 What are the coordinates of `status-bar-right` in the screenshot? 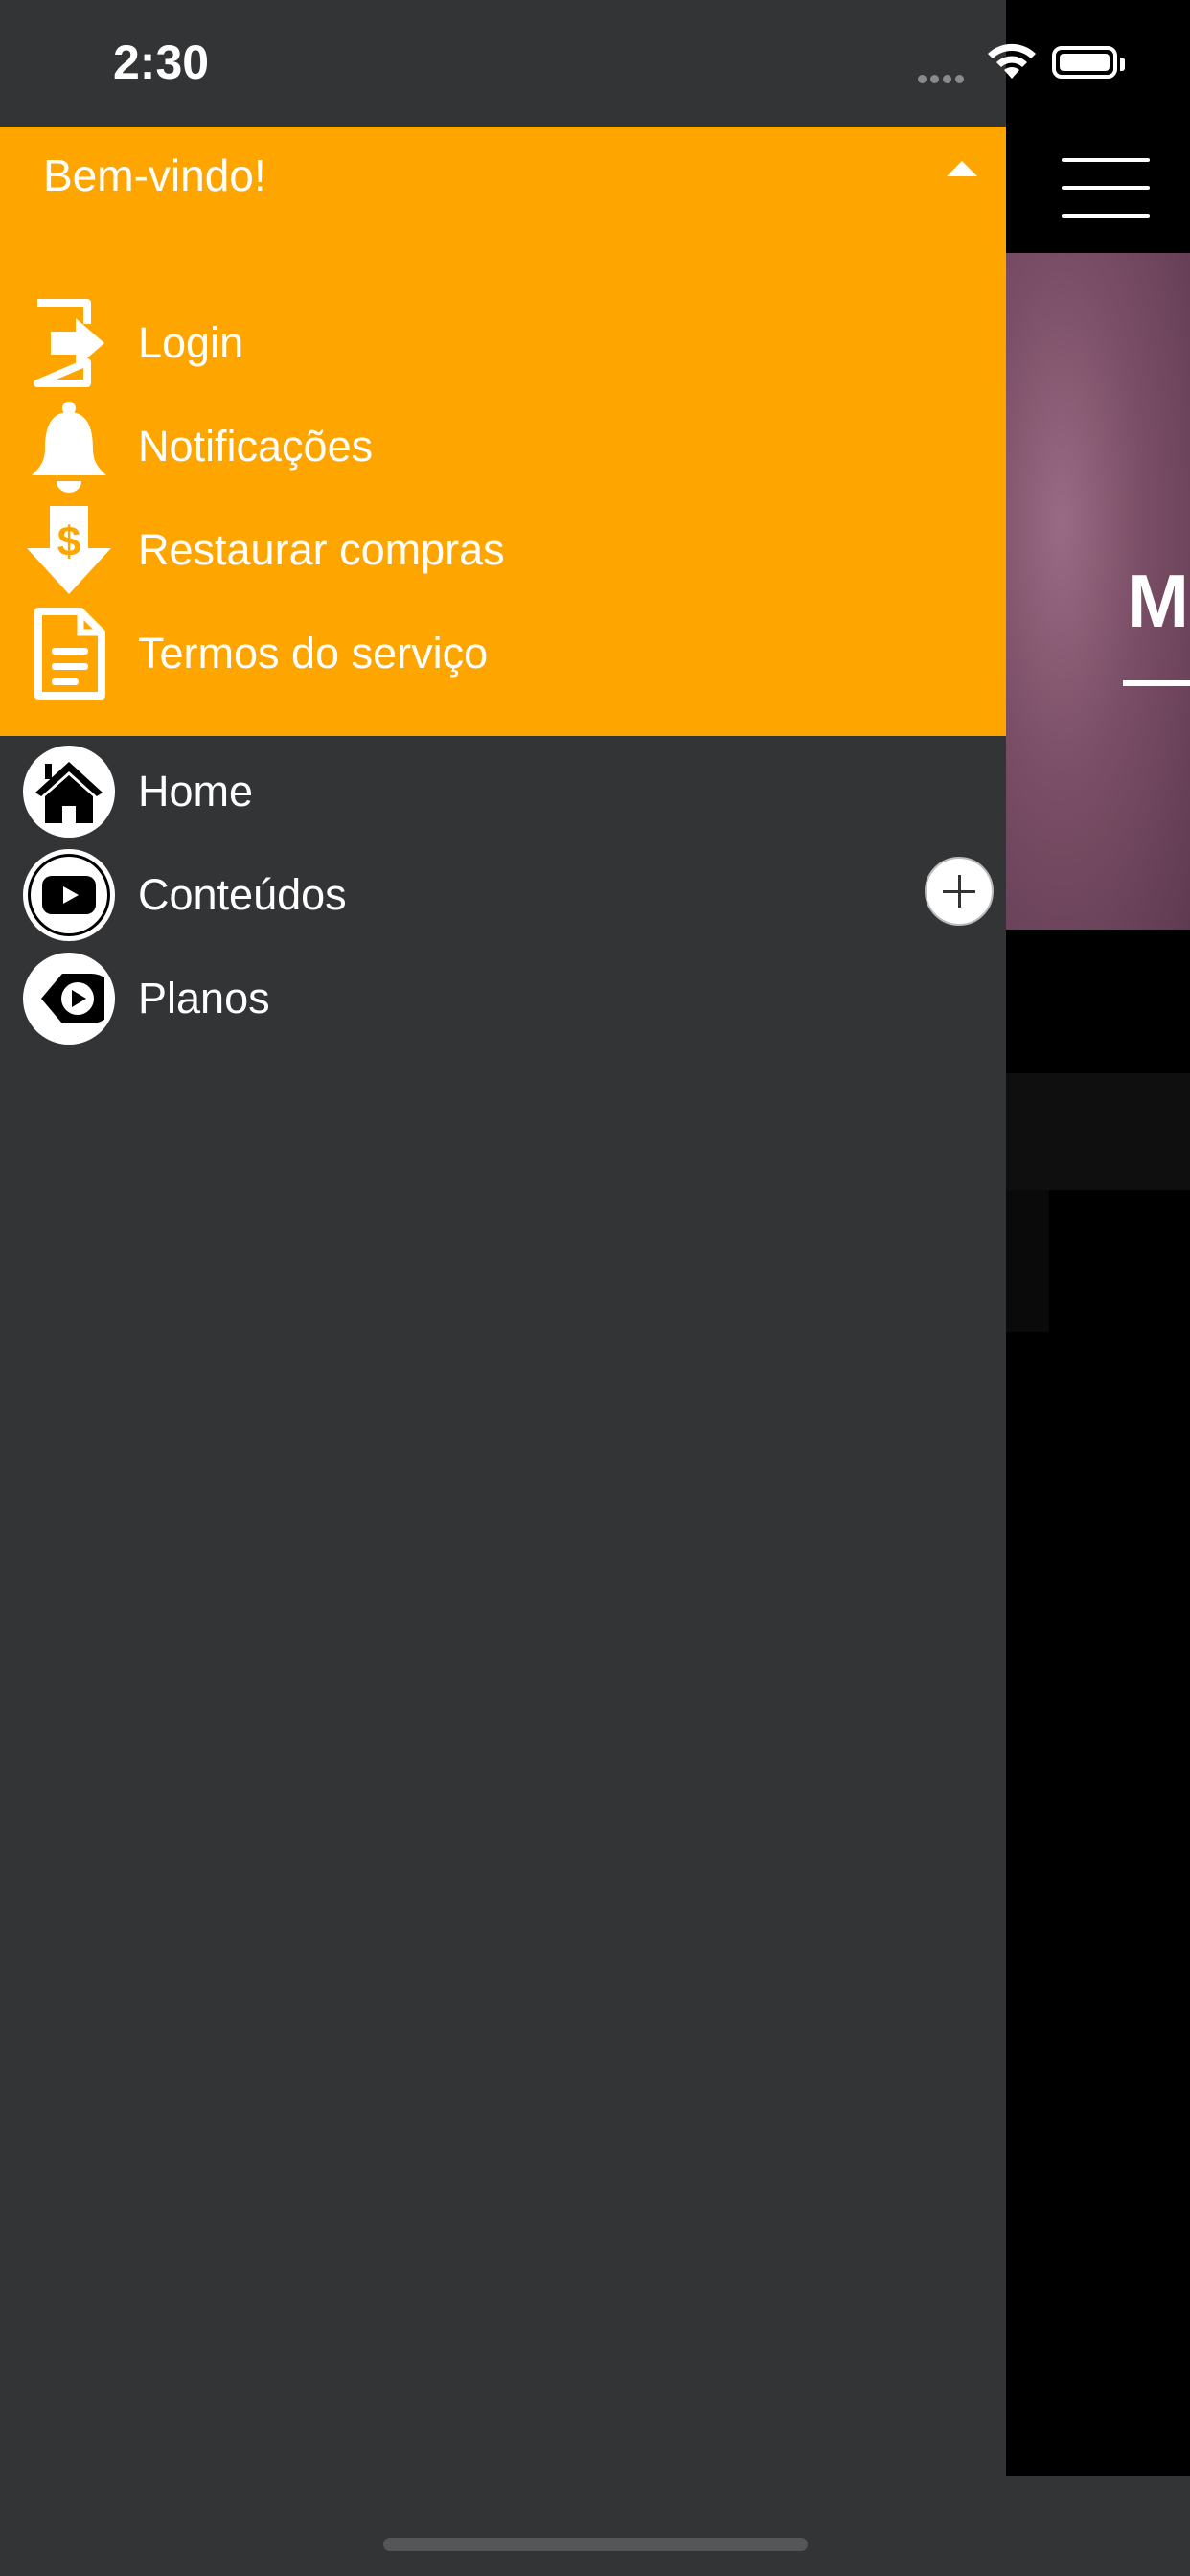 It's located at (1089, 63).